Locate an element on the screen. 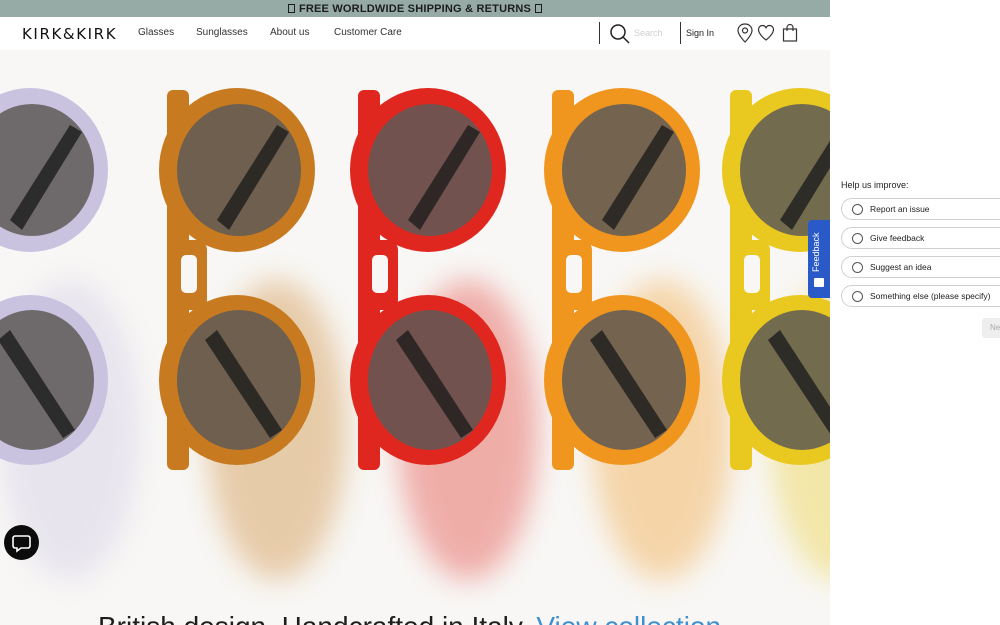  option-label: Give feedback is located at coordinates (897, 238).